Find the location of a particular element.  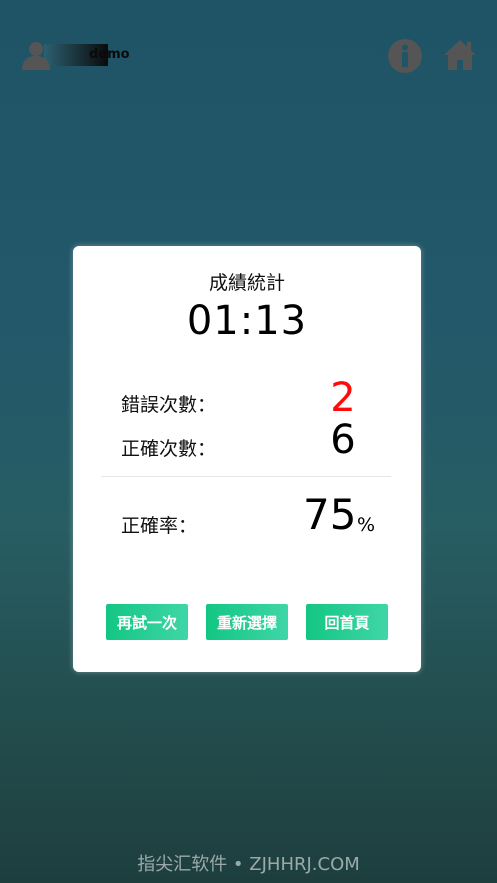

user-profile: demo is located at coordinates (87, 55).